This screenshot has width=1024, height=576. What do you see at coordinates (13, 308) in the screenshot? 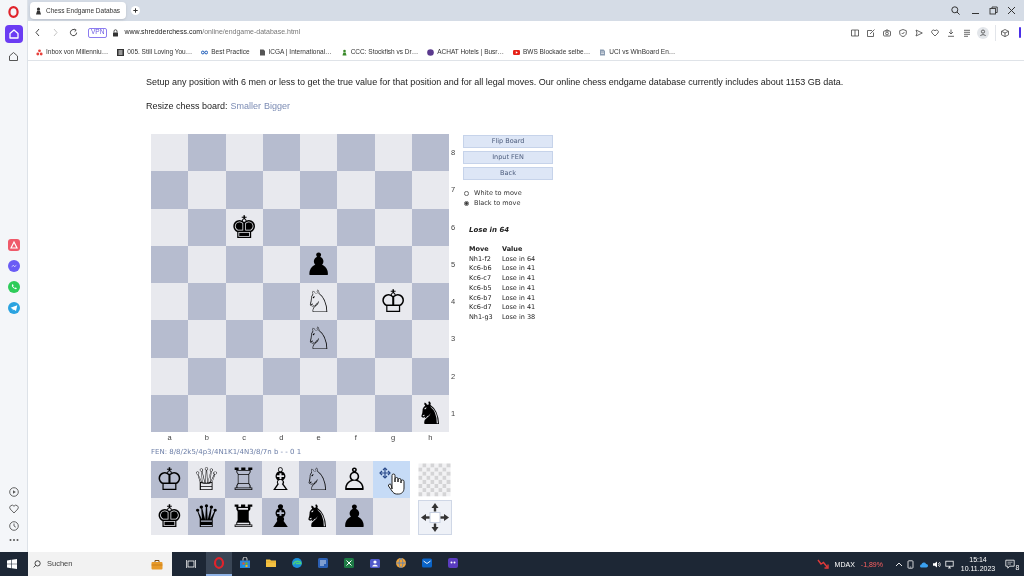
I see `paper-plane-icon` at bounding box center [13, 308].